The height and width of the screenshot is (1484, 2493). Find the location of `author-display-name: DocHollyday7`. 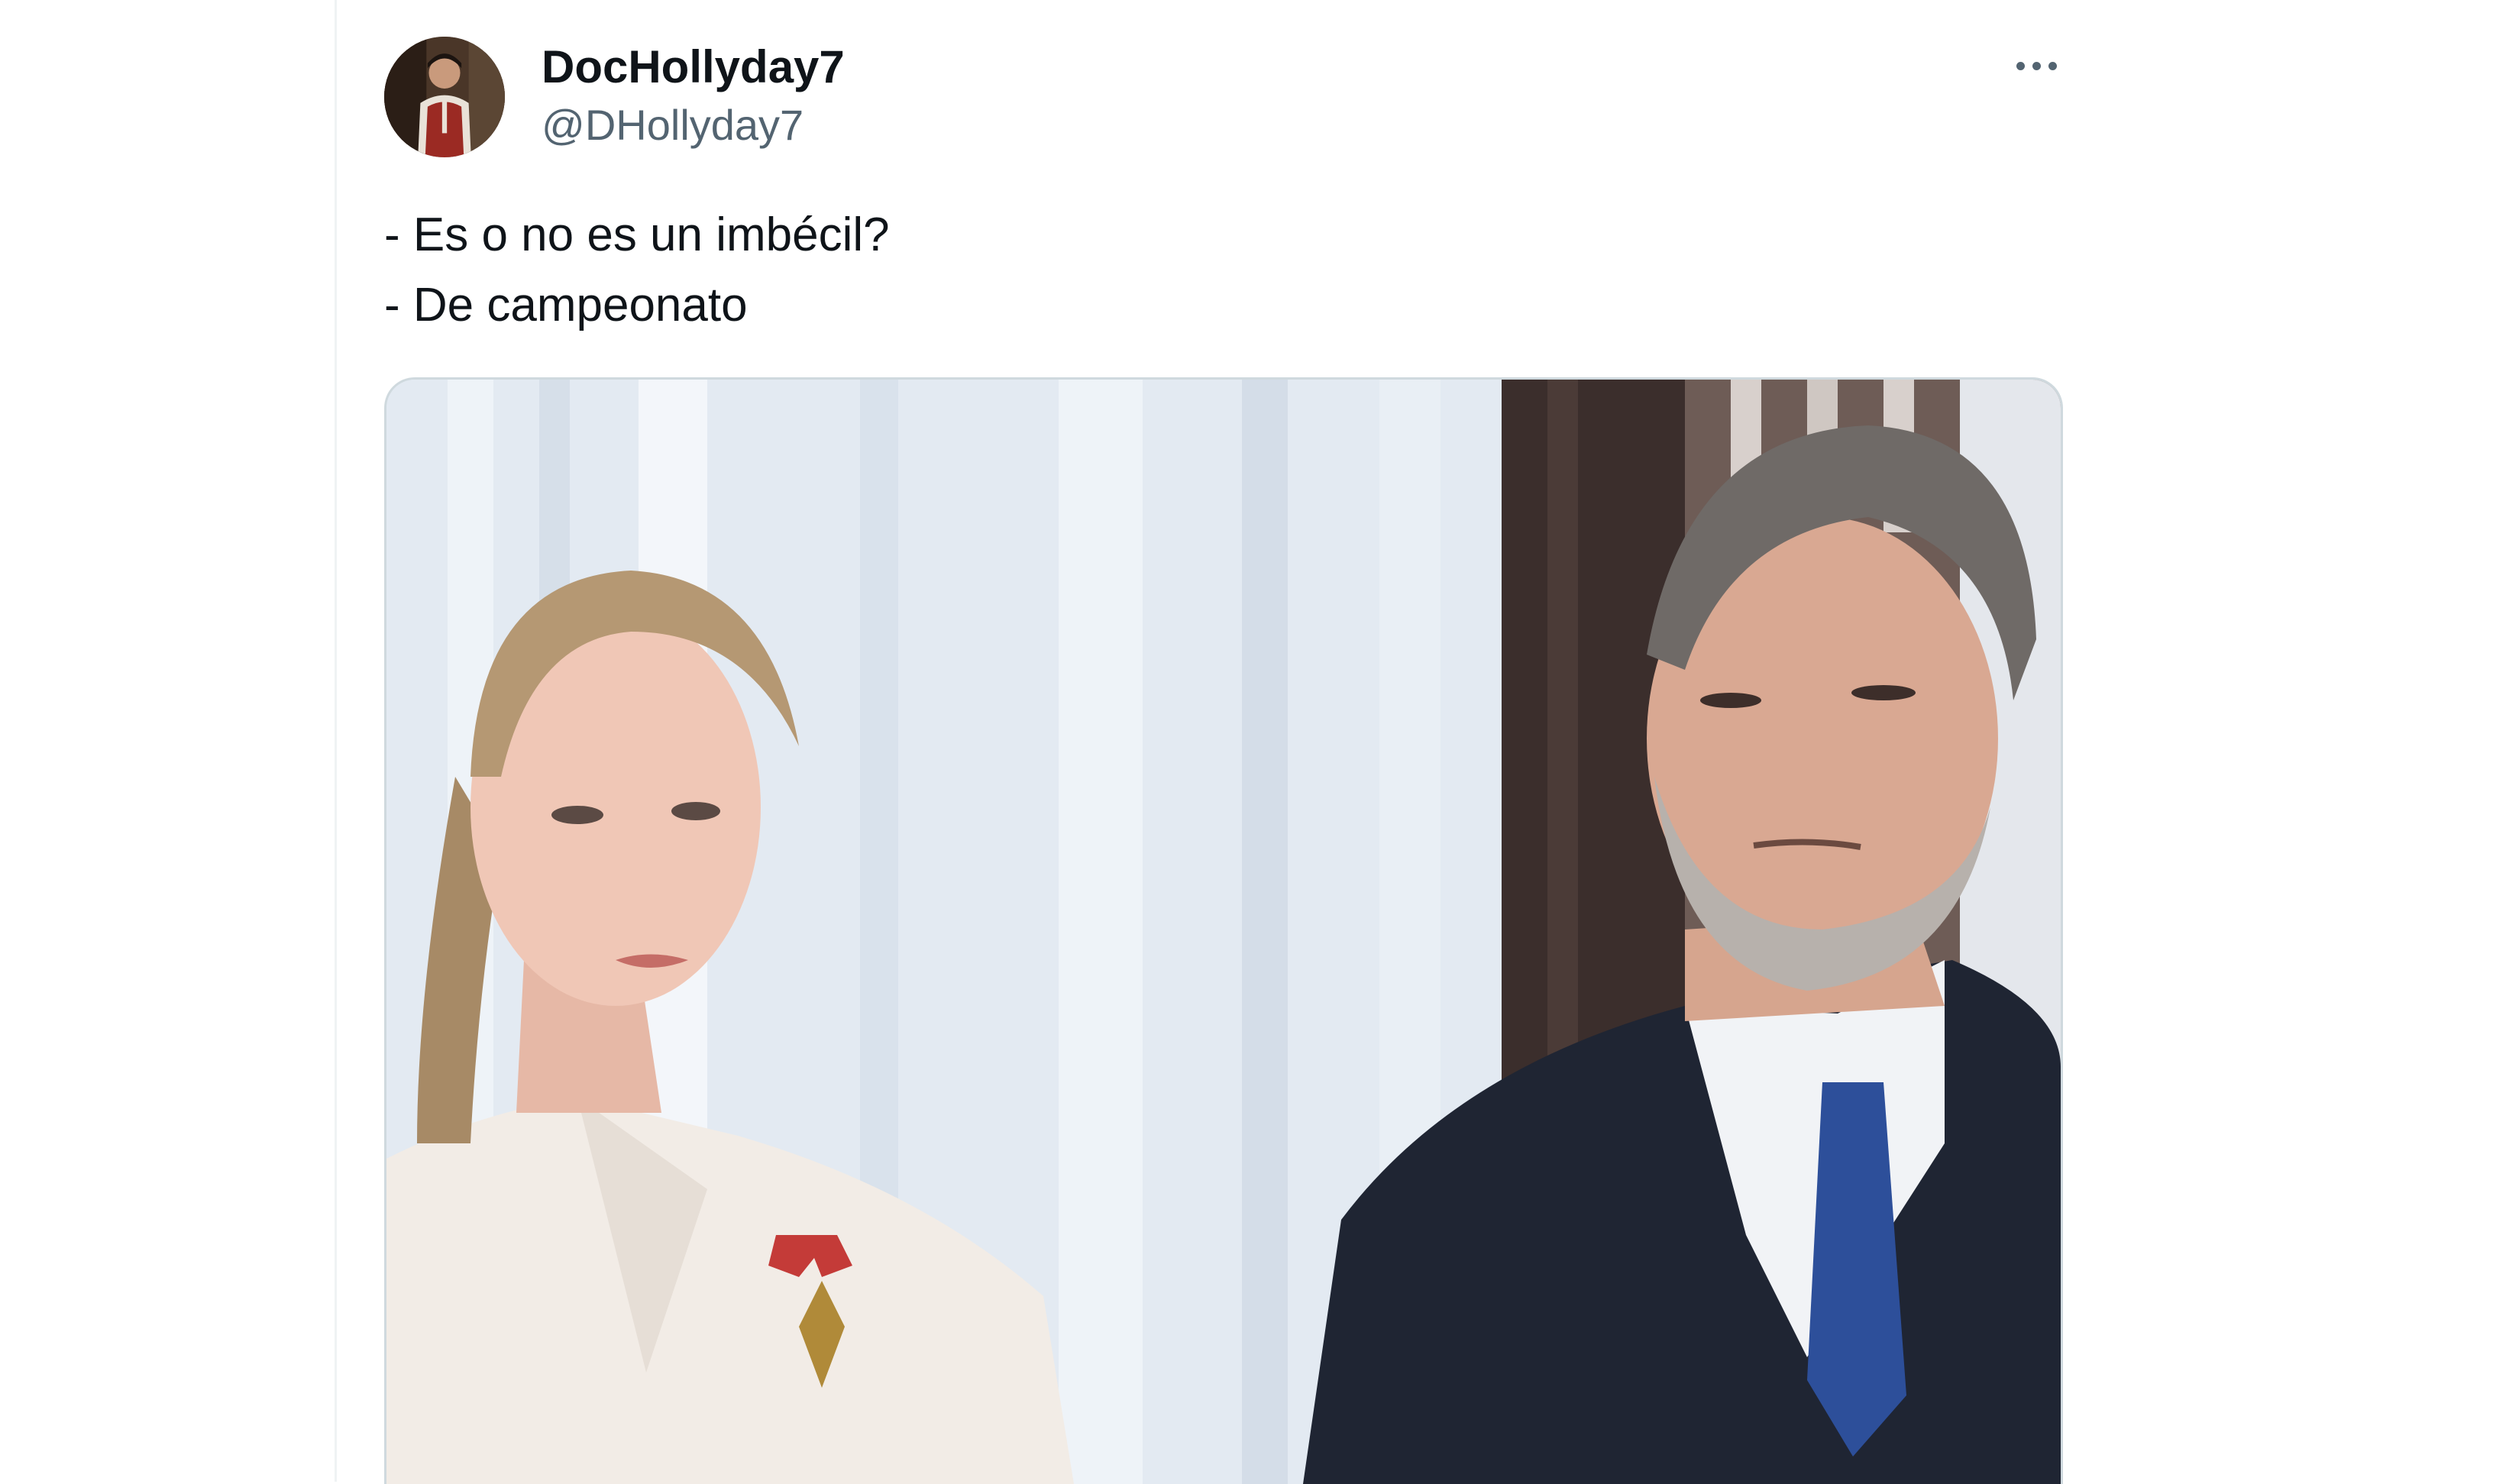

author-display-name: DocHollyday7 is located at coordinates (693, 67).